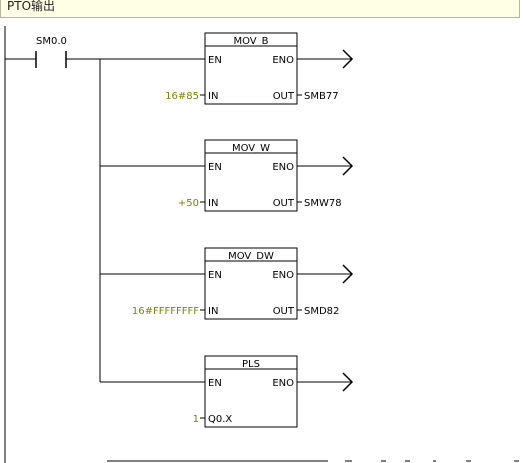 The height and width of the screenshot is (463, 523). I want to click on block-mov-w: MOV_W EN ENO IN OUT +50 SMW78, so click(266, 175).